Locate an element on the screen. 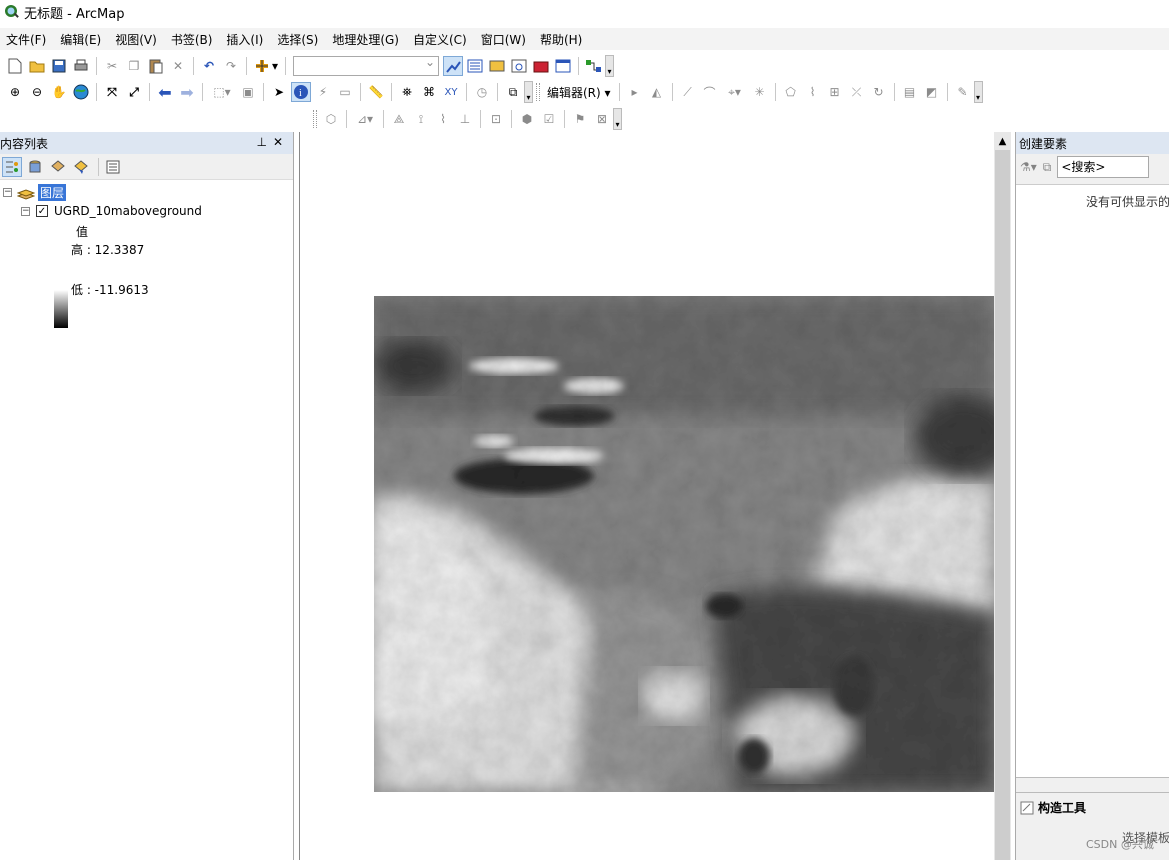 Image resolution: width=1169 pixels, height=860 pixels. forward-arrow-icon: ➡ is located at coordinates (187, 92).